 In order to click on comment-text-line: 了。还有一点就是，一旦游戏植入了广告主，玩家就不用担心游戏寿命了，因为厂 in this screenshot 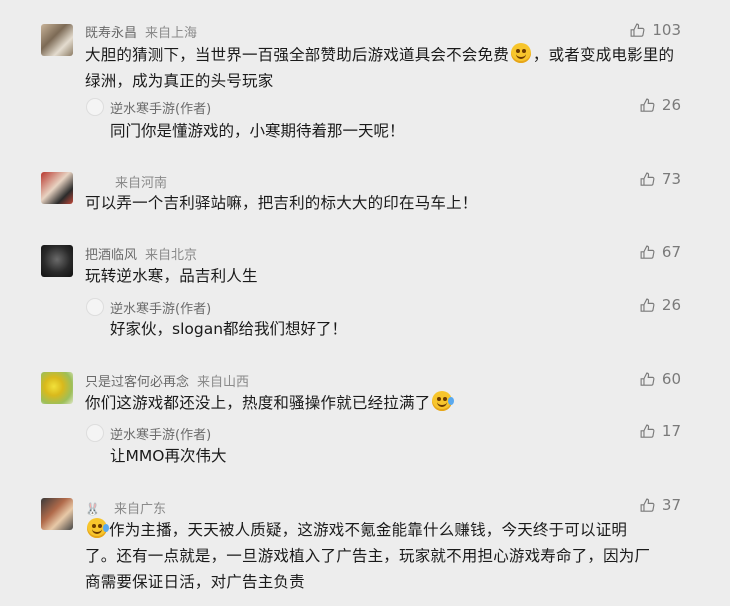, I will do `click(368, 556)`.